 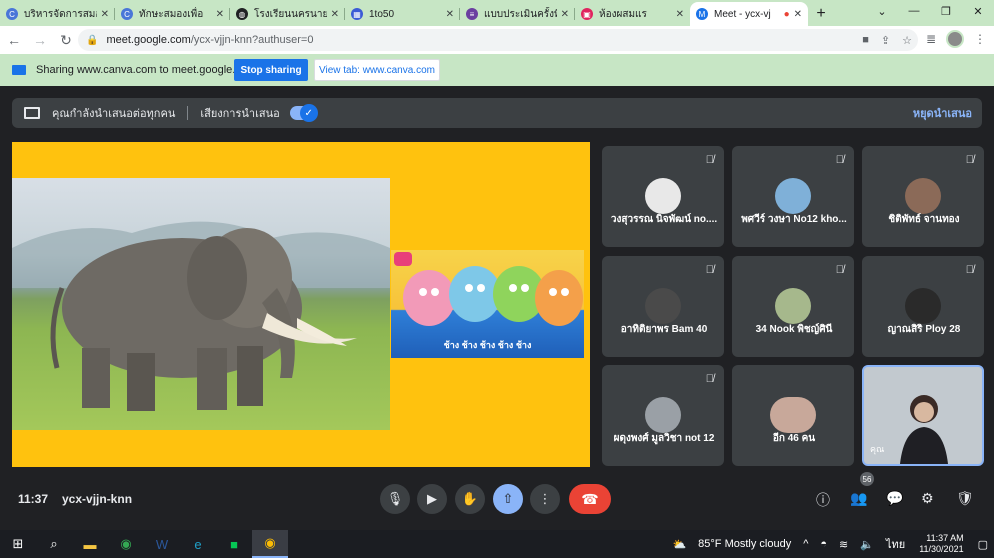 I want to click on browser-tab: ▣ ห้องผสมแร ✕, so click(x=632, y=14).